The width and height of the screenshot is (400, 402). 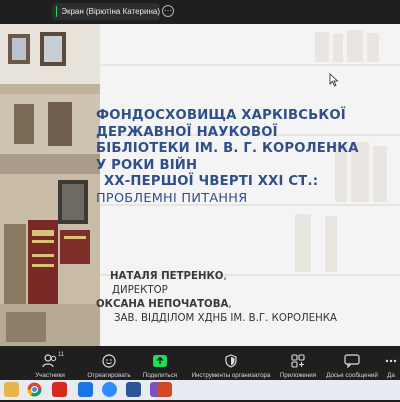 What do you see at coordinates (352, 375) in the screenshot?
I see `messages-label: Досье сообщений` at bounding box center [352, 375].